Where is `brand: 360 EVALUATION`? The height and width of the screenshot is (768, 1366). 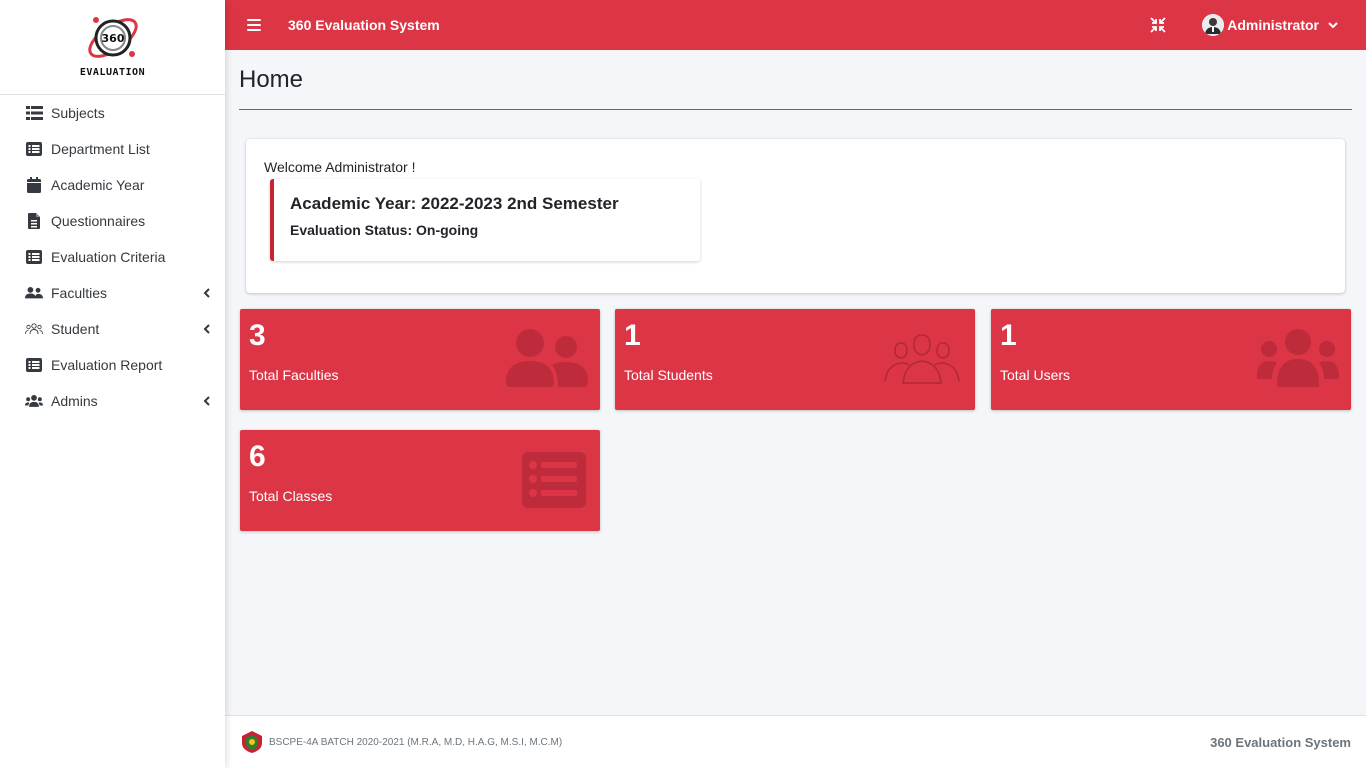
brand: 360 EVALUATION is located at coordinates (112, 47).